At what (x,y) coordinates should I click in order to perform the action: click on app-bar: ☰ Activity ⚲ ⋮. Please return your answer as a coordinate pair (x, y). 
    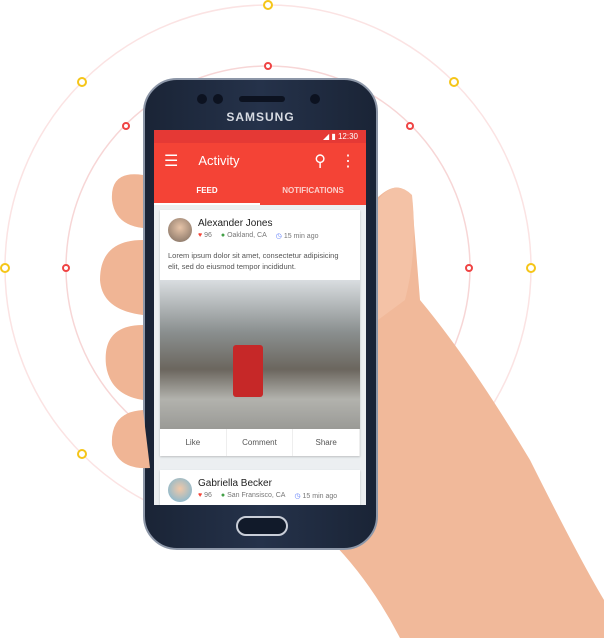
    Looking at the image, I should click on (260, 160).